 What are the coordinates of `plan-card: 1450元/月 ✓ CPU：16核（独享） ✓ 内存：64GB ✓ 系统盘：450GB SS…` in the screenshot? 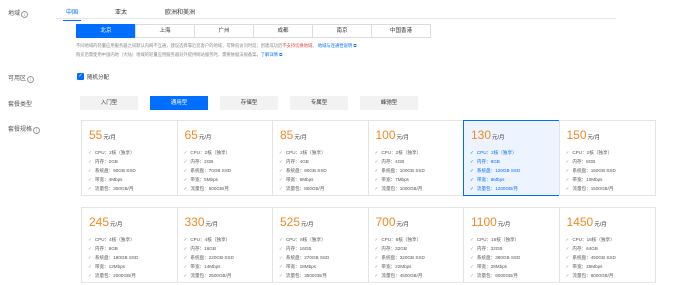 It's located at (607, 245).